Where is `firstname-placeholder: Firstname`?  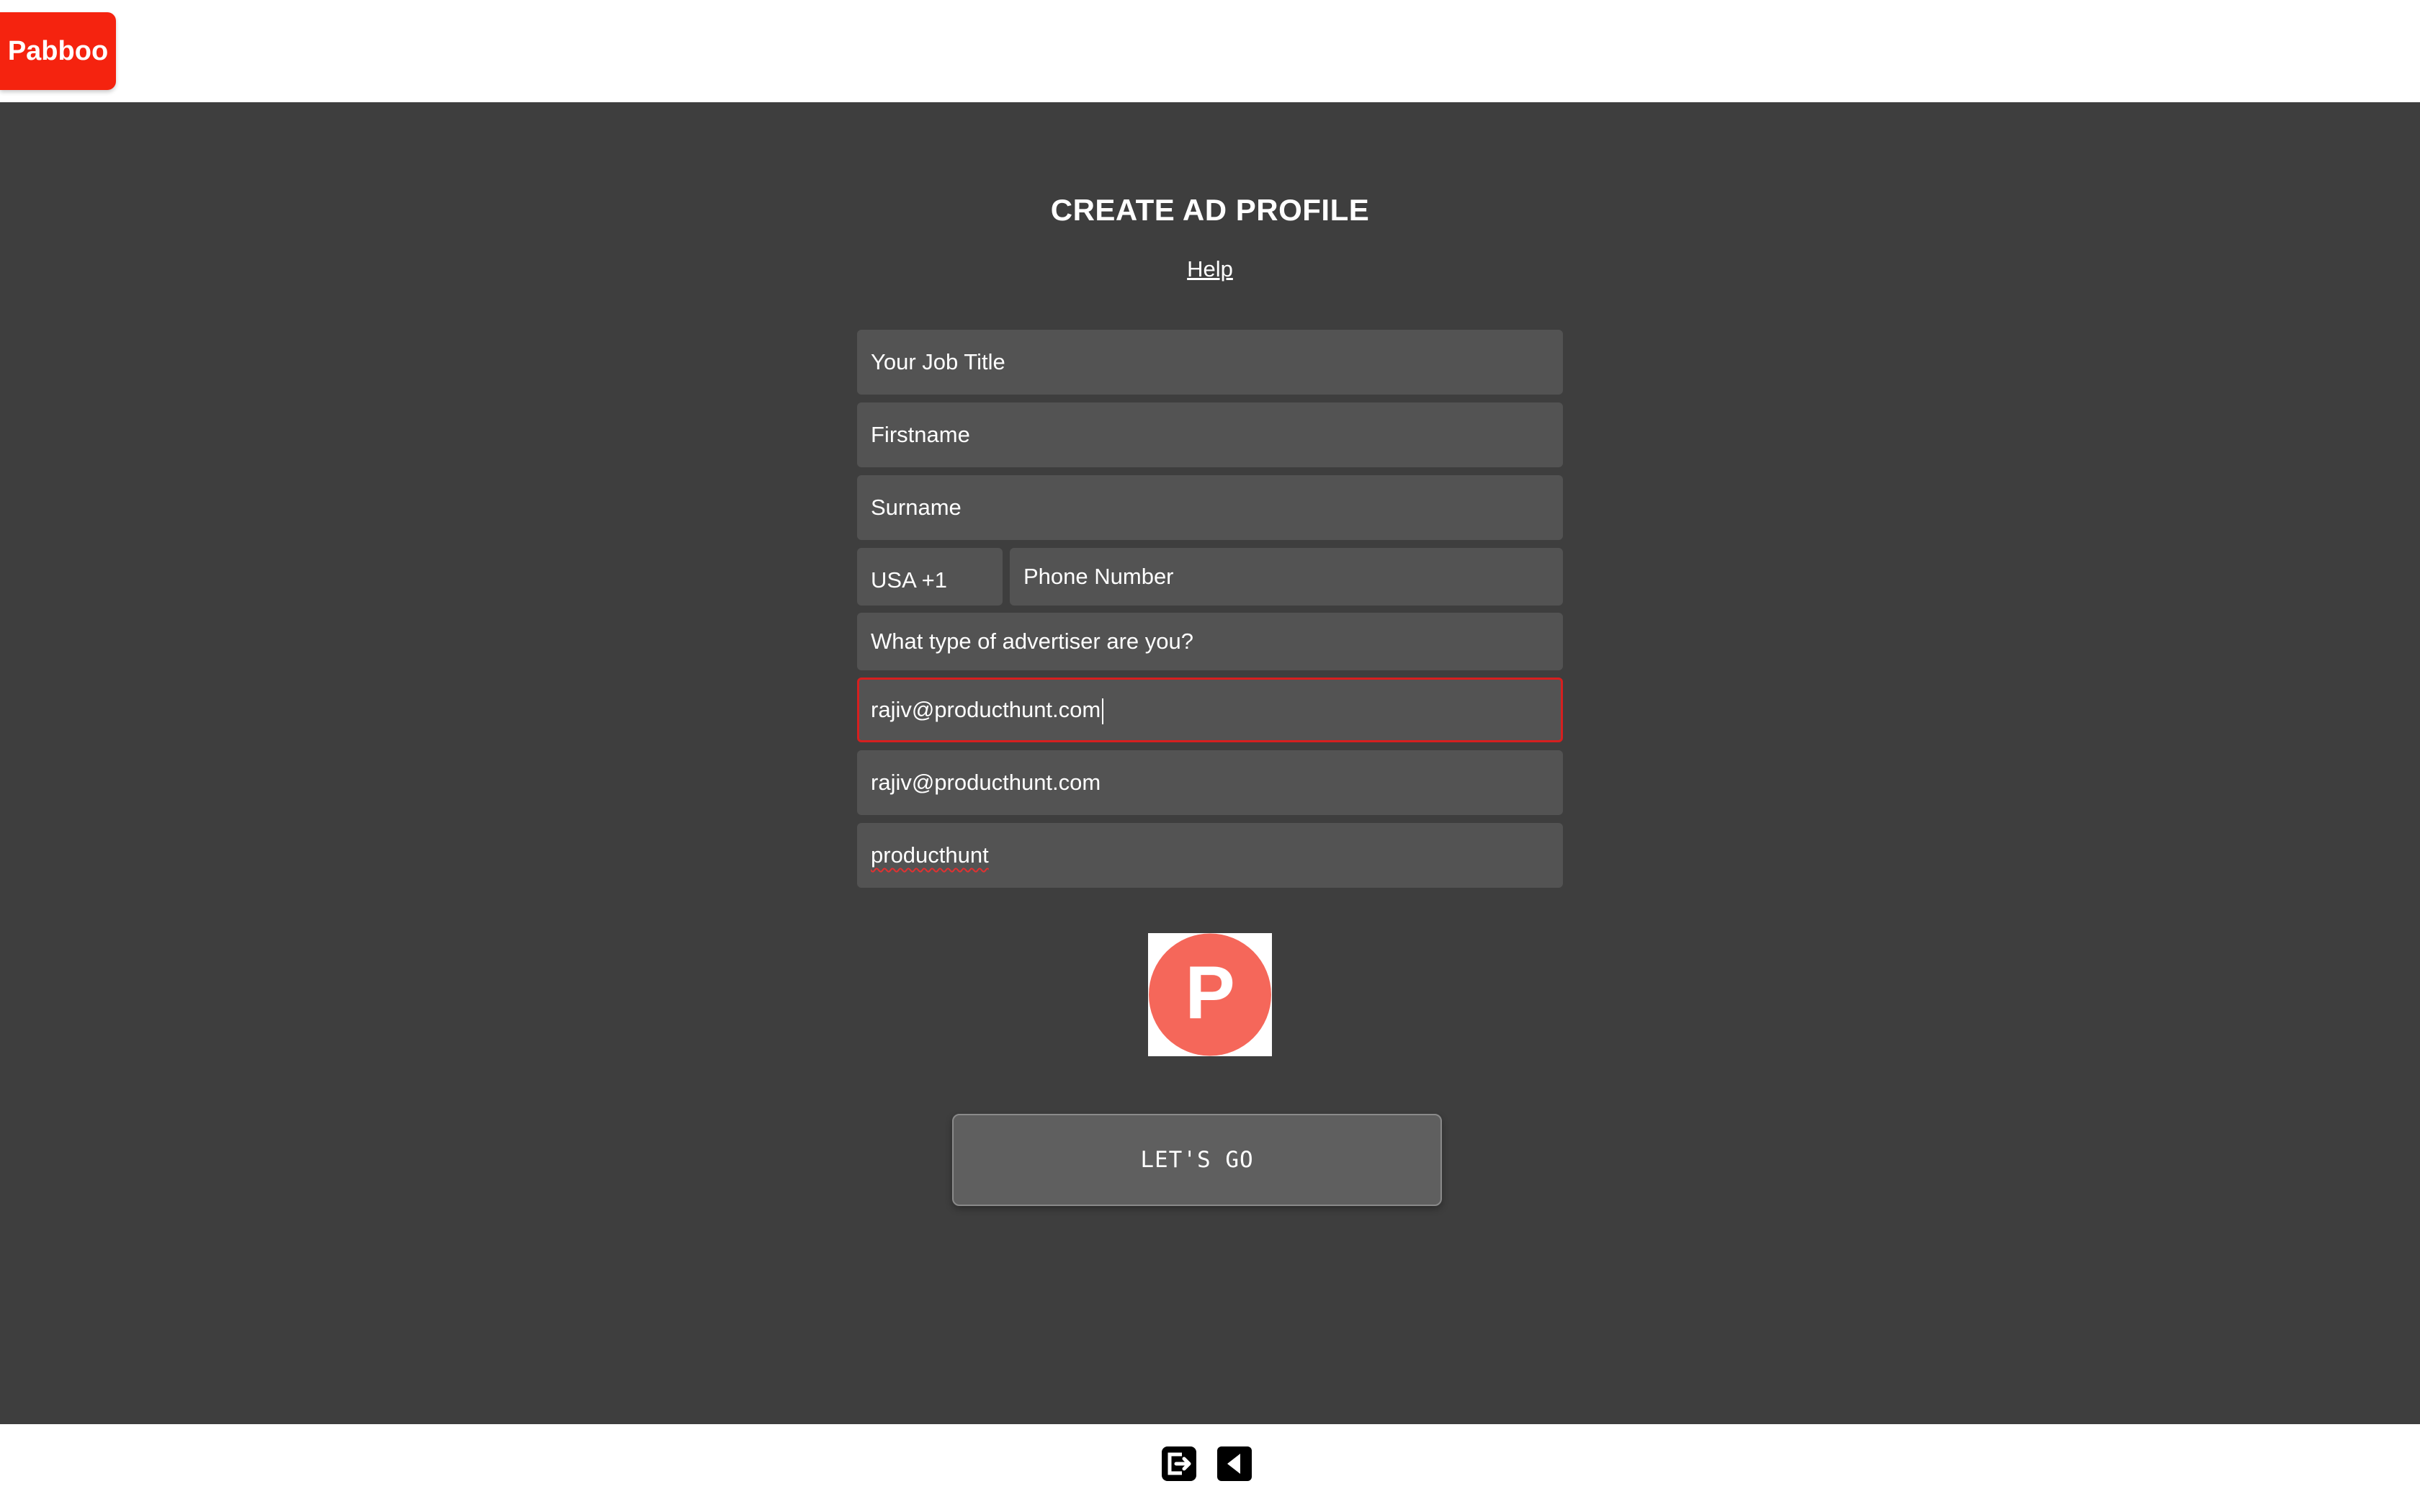 firstname-placeholder: Firstname is located at coordinates (920, 434).